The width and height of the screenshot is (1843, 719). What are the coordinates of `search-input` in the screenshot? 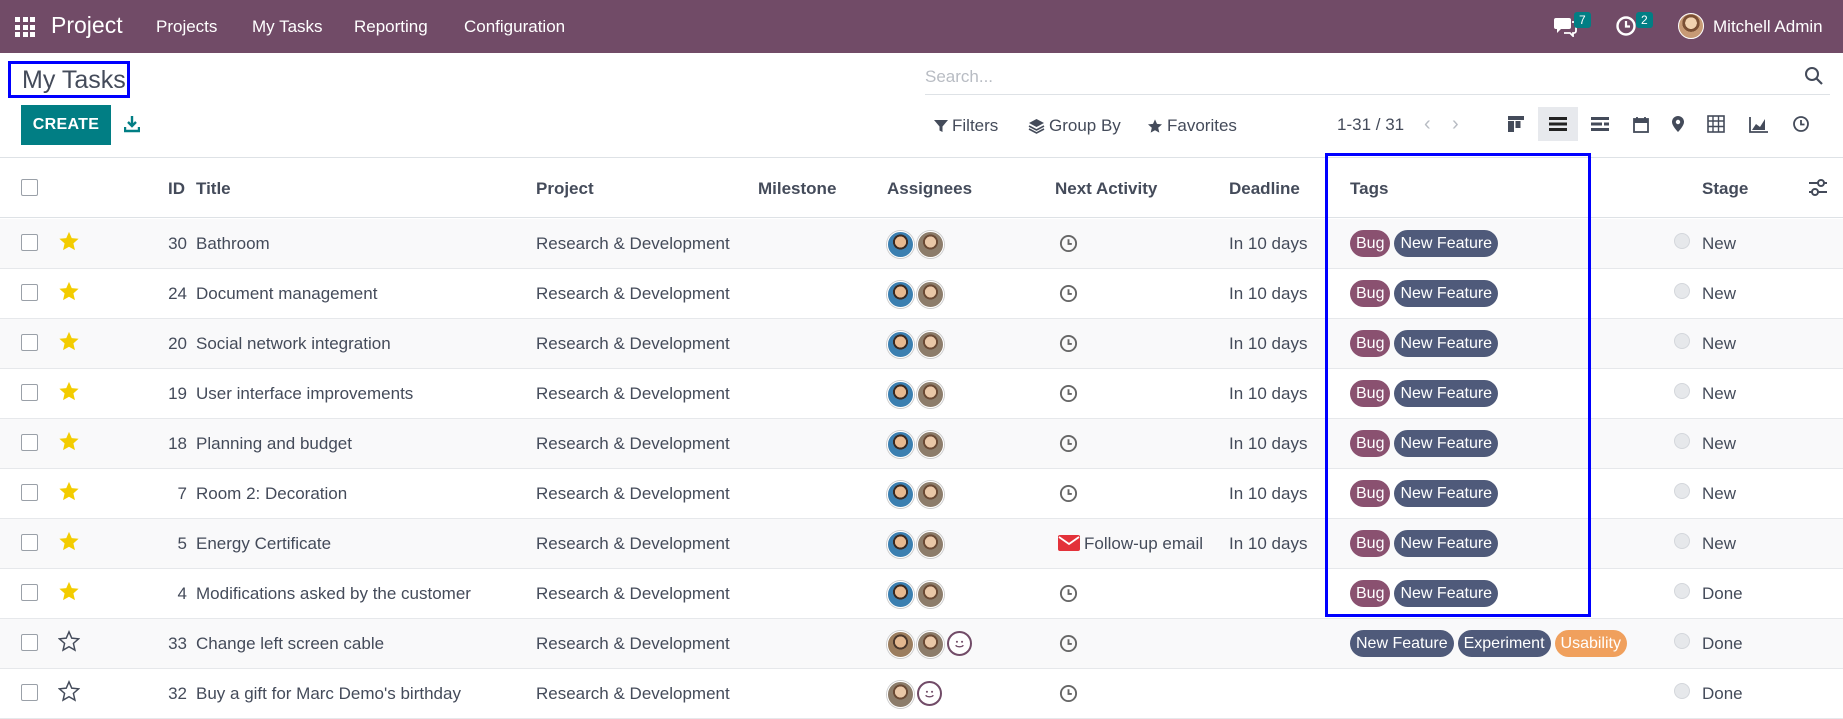 It's located at (1355, 77).